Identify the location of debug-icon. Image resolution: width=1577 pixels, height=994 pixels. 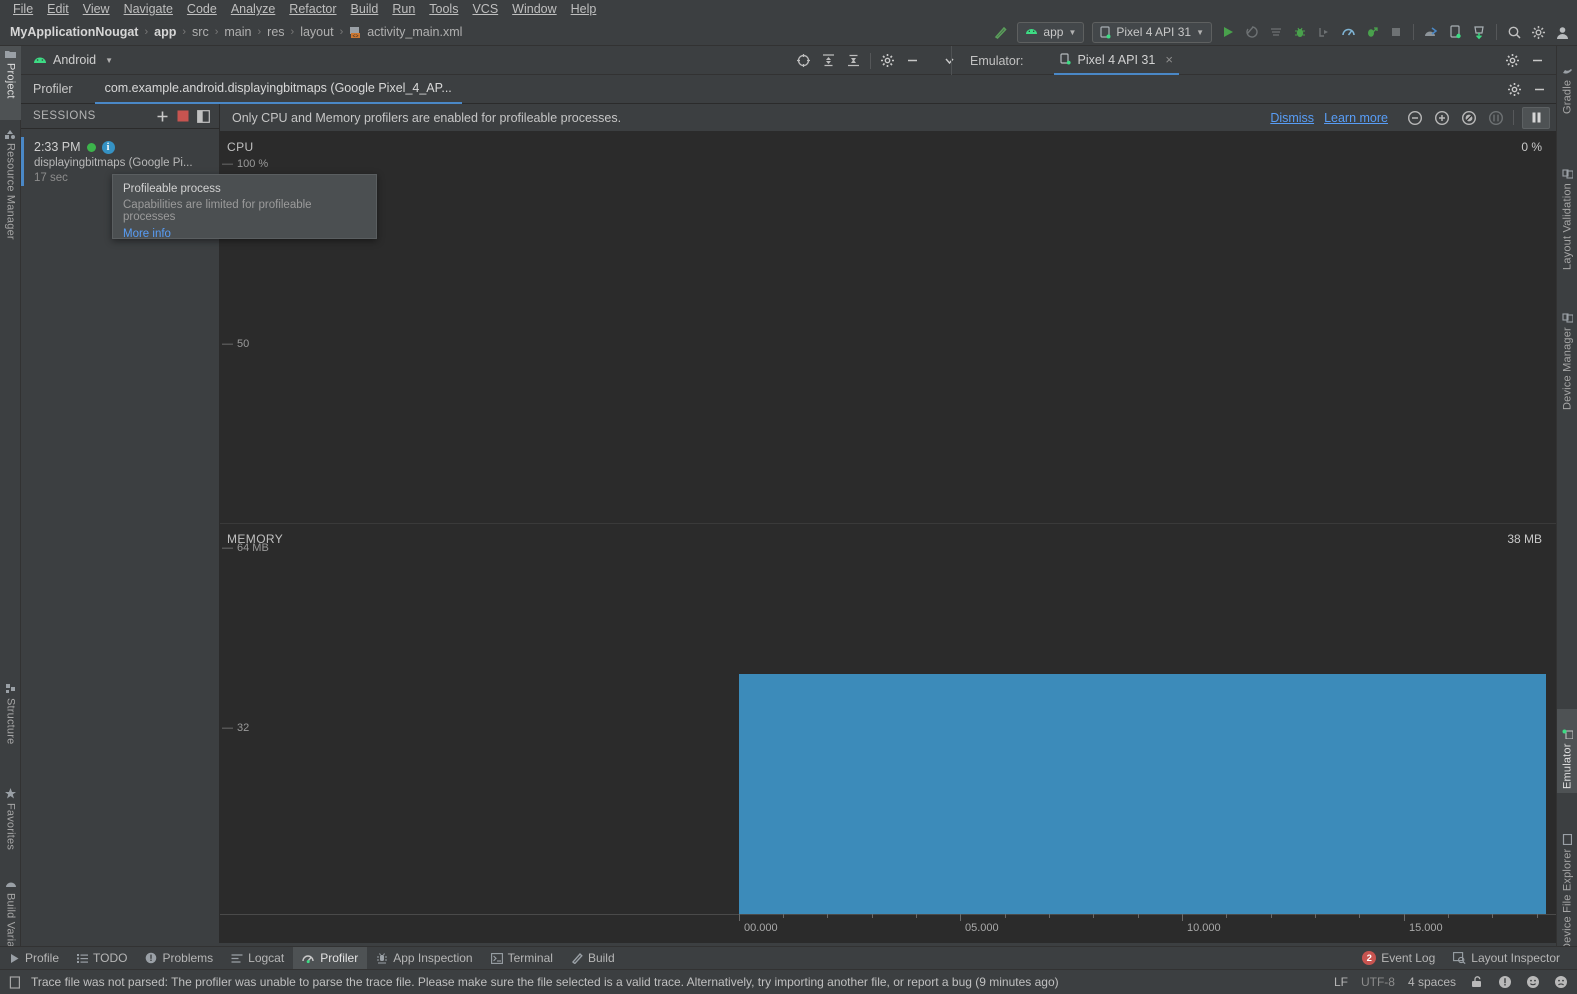
(1300, 32).